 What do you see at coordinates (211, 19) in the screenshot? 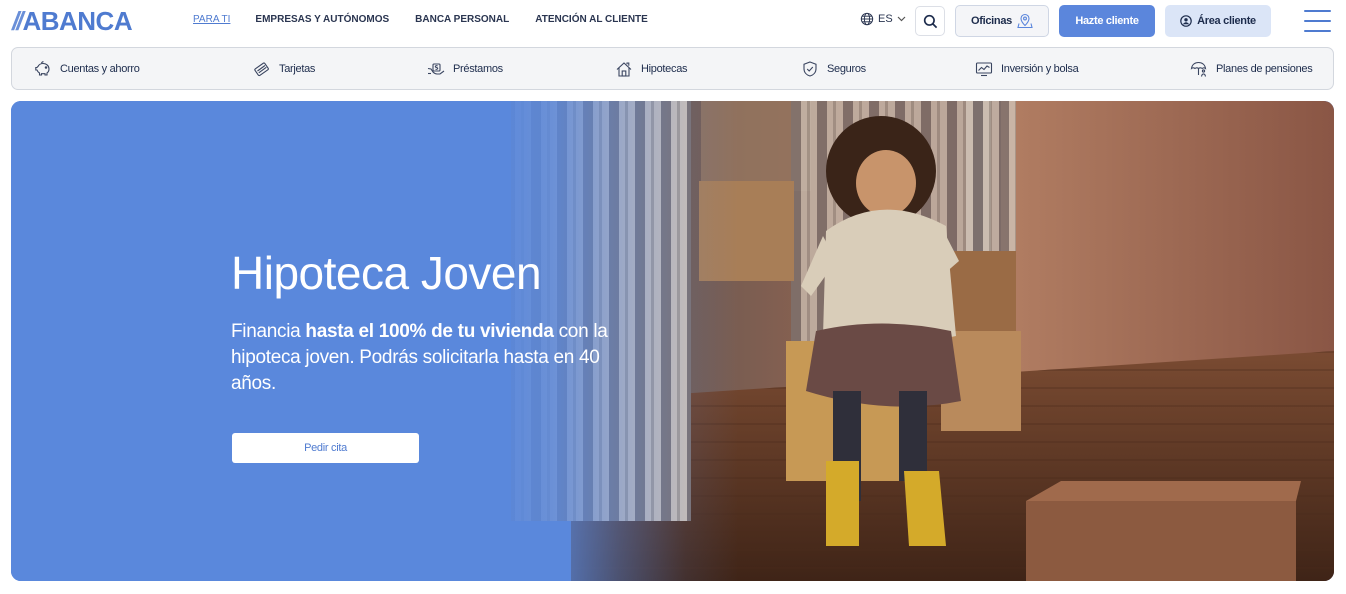
I see `nav-para-ti: PARA TI` at bounding box center [211, 19].